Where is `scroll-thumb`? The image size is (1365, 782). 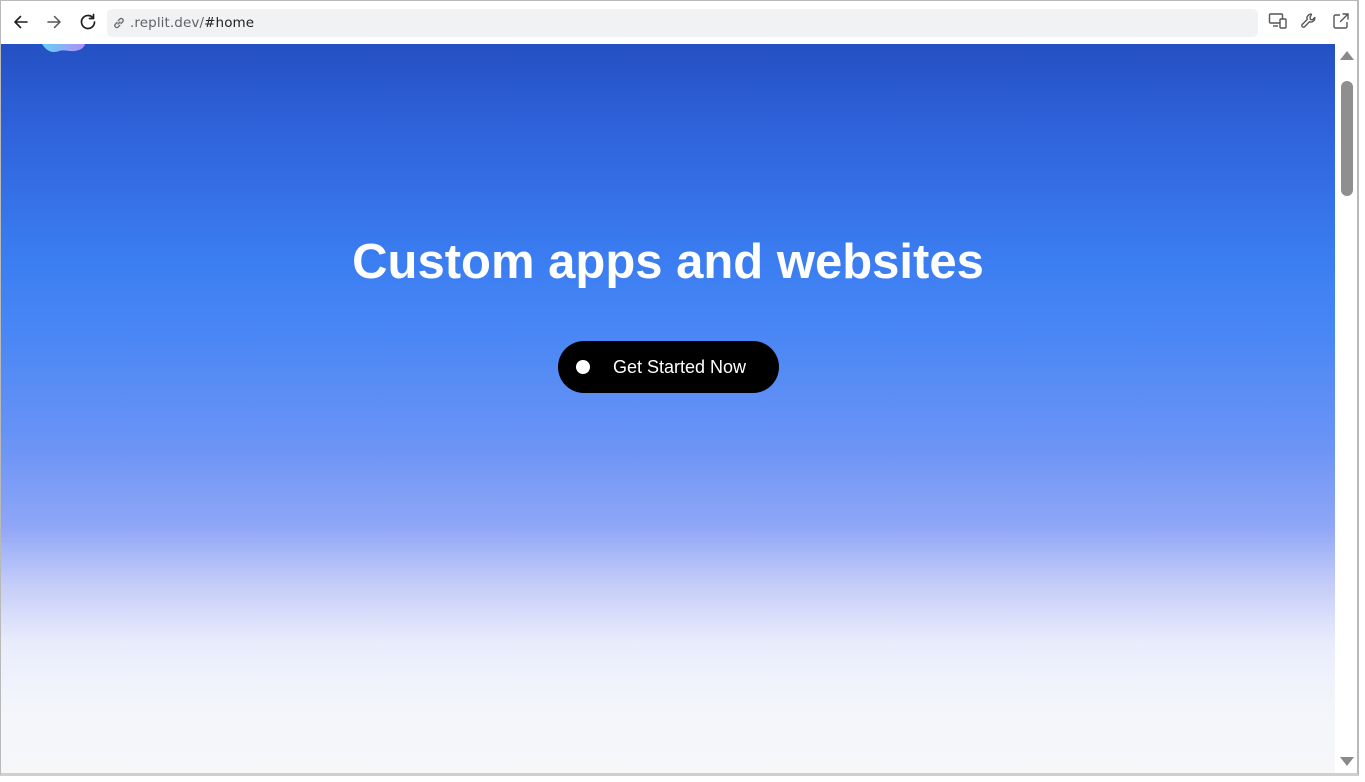
scroll-thumb is located at coordinates (1347, 138).